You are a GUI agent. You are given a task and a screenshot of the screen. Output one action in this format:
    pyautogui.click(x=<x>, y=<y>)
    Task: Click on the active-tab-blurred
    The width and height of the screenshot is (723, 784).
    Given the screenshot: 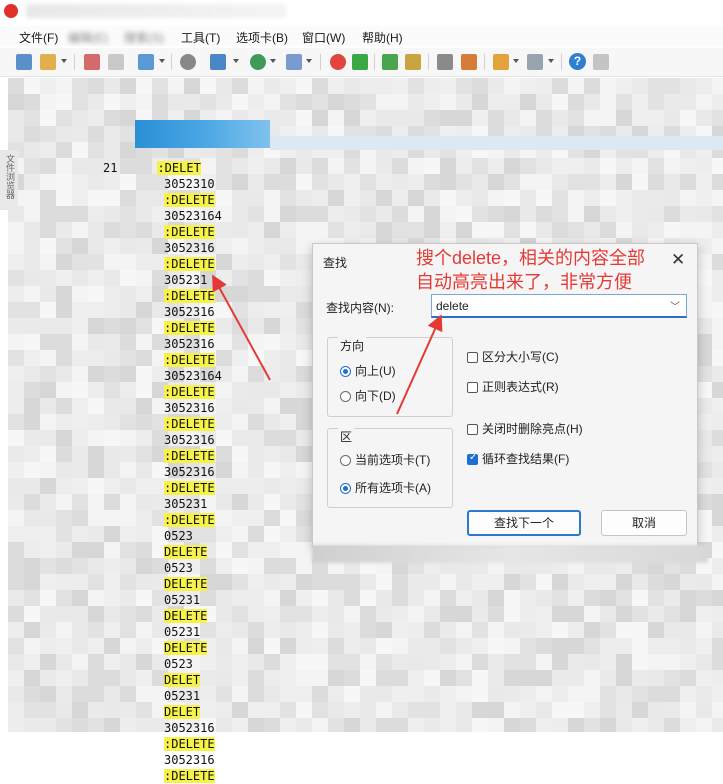 What is the action you would take?
    pyautogui.click(x=202, y=134)
    